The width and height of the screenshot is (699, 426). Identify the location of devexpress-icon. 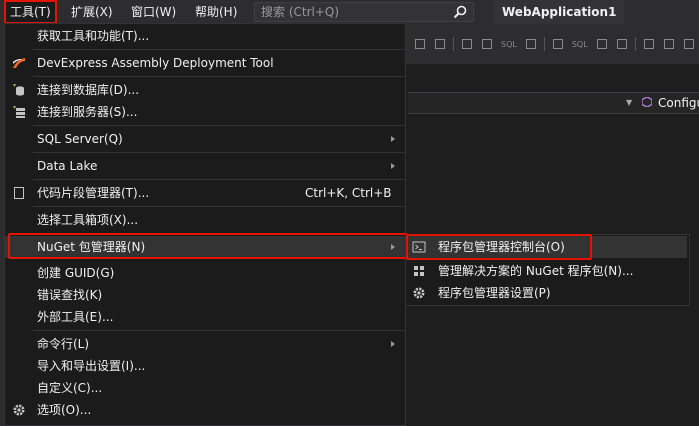
(19, 63).